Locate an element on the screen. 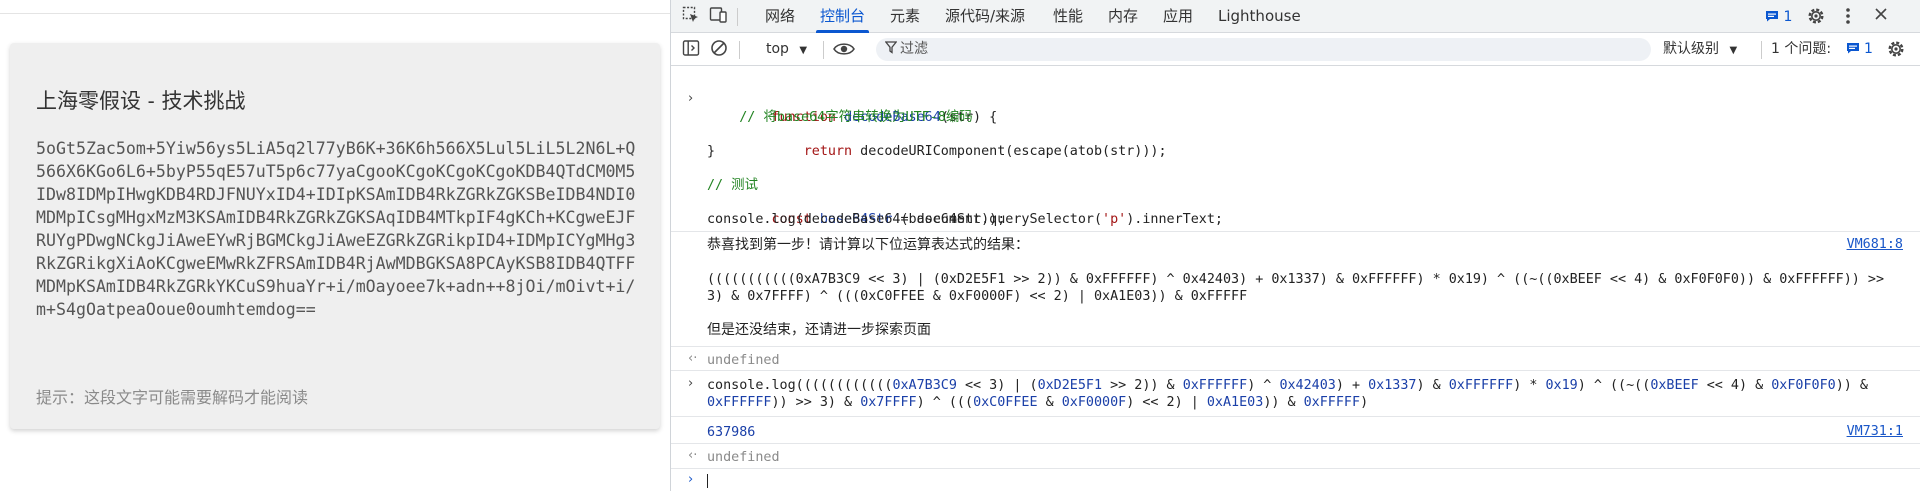 This screenshot has width=1920, height=491. log-level-dropdown: 默认级别 ▼ is located at coordinates (1700, 50).